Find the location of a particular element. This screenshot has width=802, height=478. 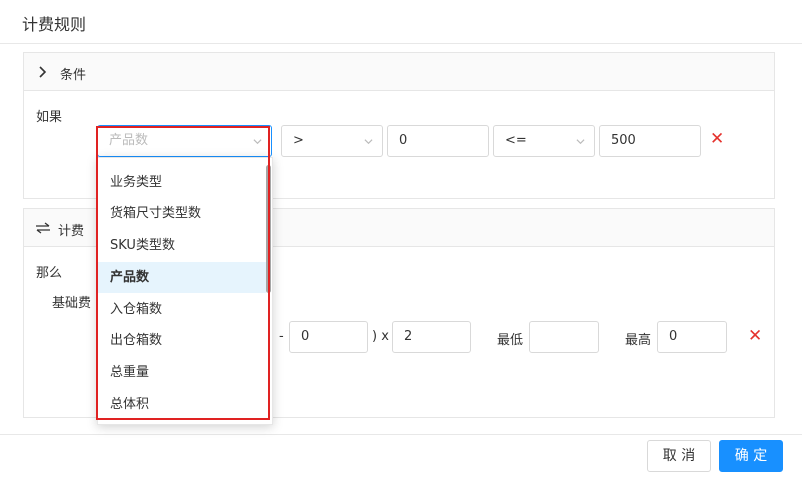

min-input is located at coordinates (564, 337).